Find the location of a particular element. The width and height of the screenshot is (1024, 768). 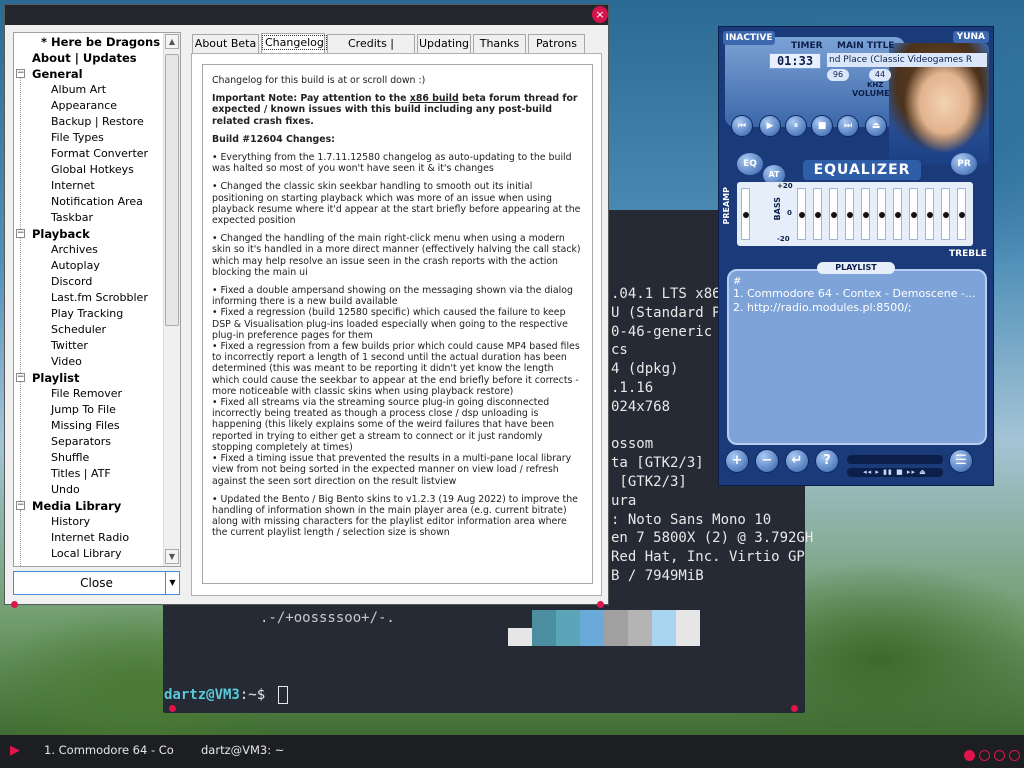

tree-item-format-converter: Format Converter is located at coordinates (99, 154).